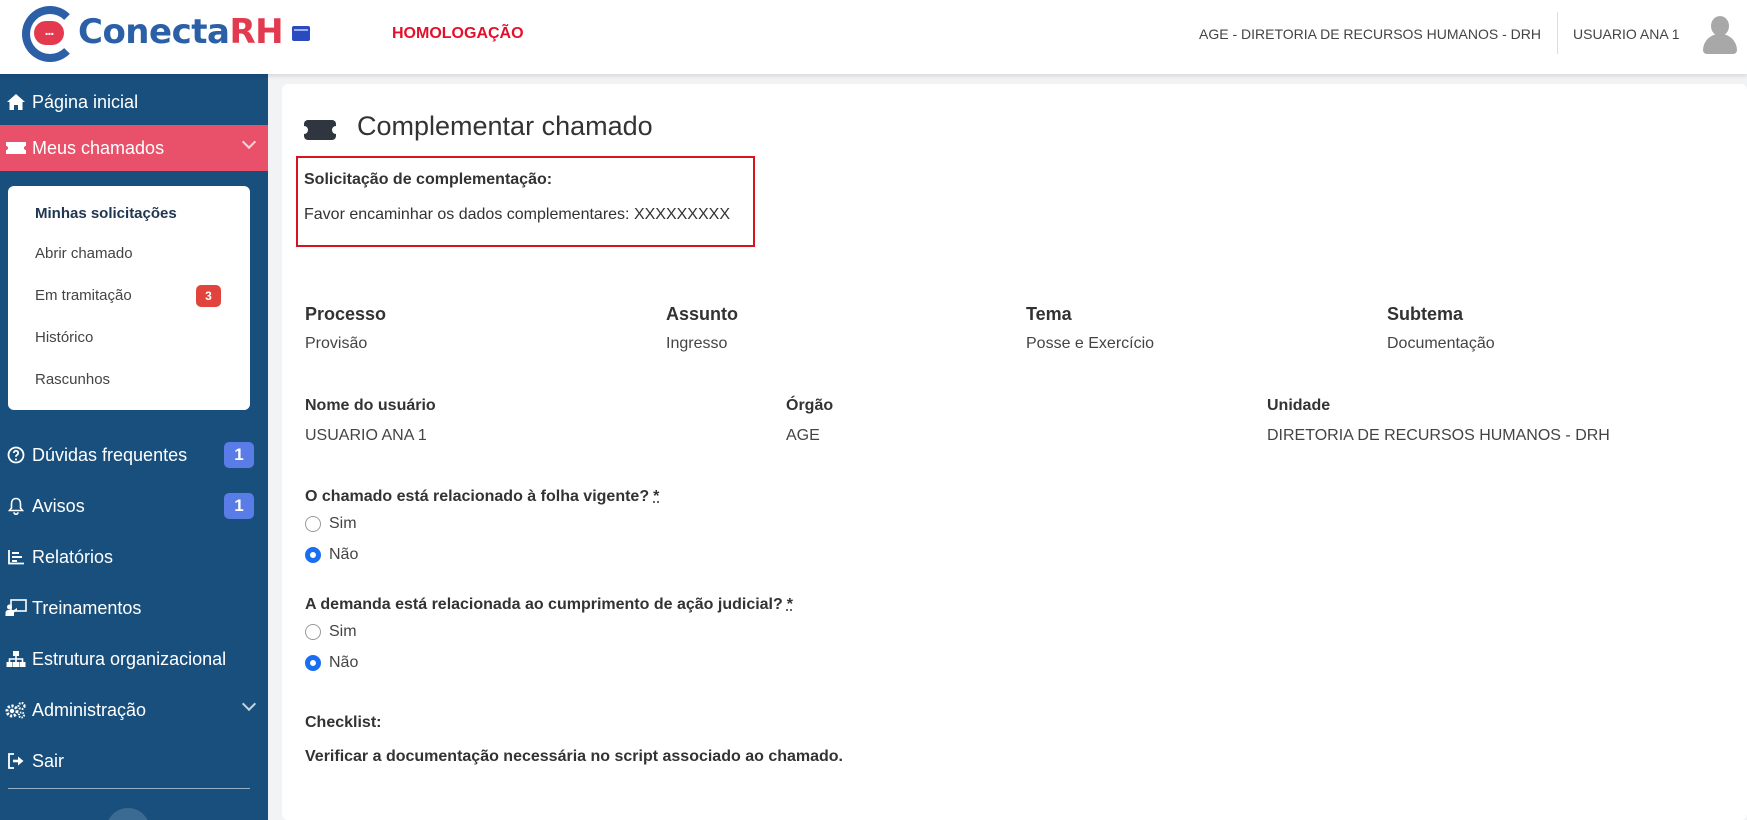 The width and height of the screenshot is (1747, 820). Describe the element at coordinates (73, 556) in the screenshot. I see `nav-label: Relatórios` at that location.